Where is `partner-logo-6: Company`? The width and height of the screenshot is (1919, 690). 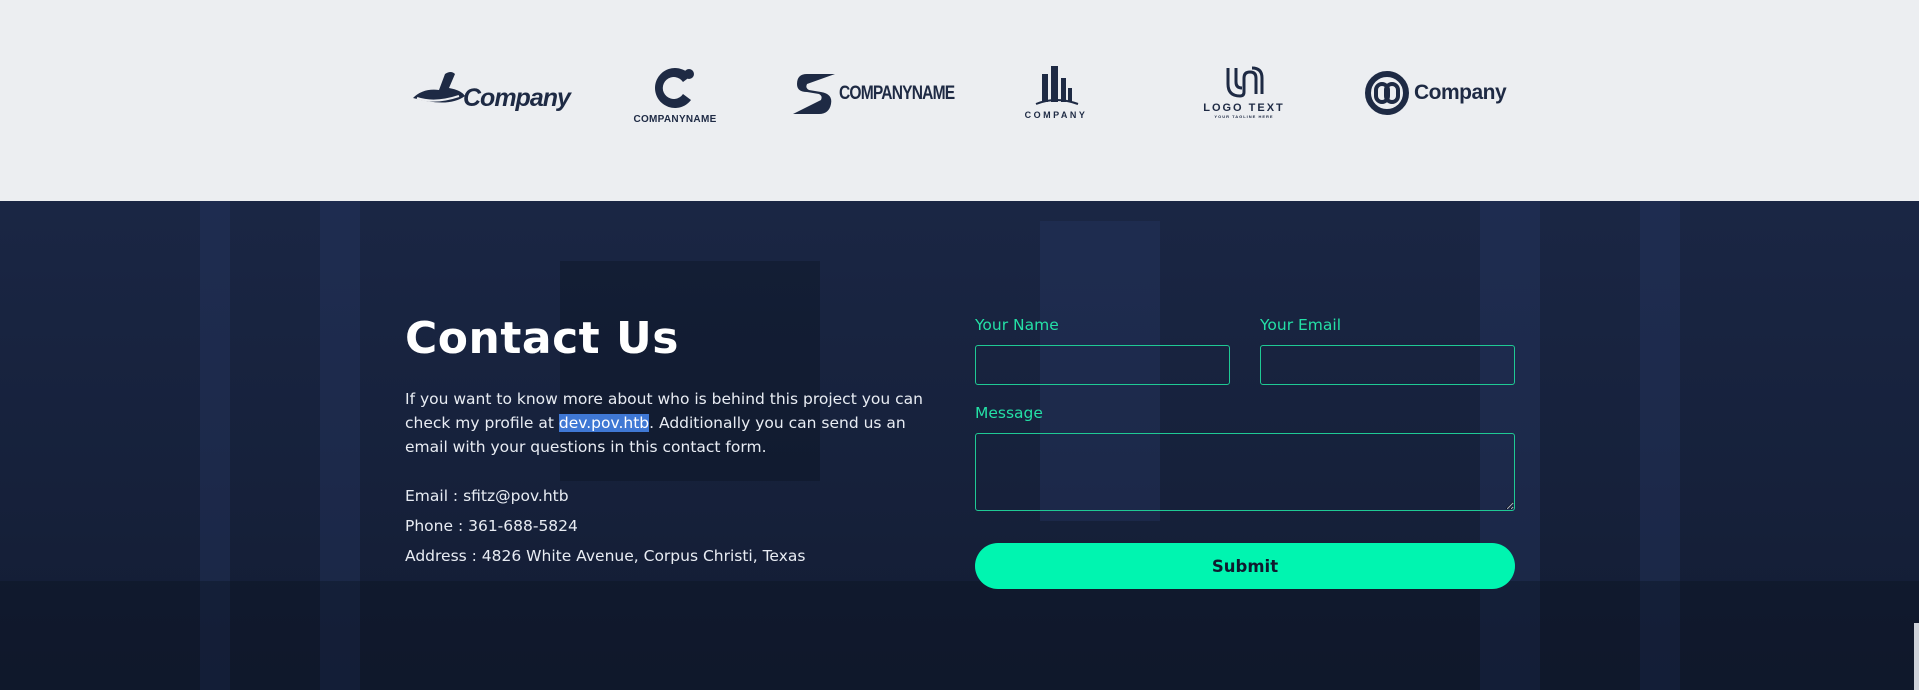
partner-logo-6: Company is located at coordinates (1435, 93).